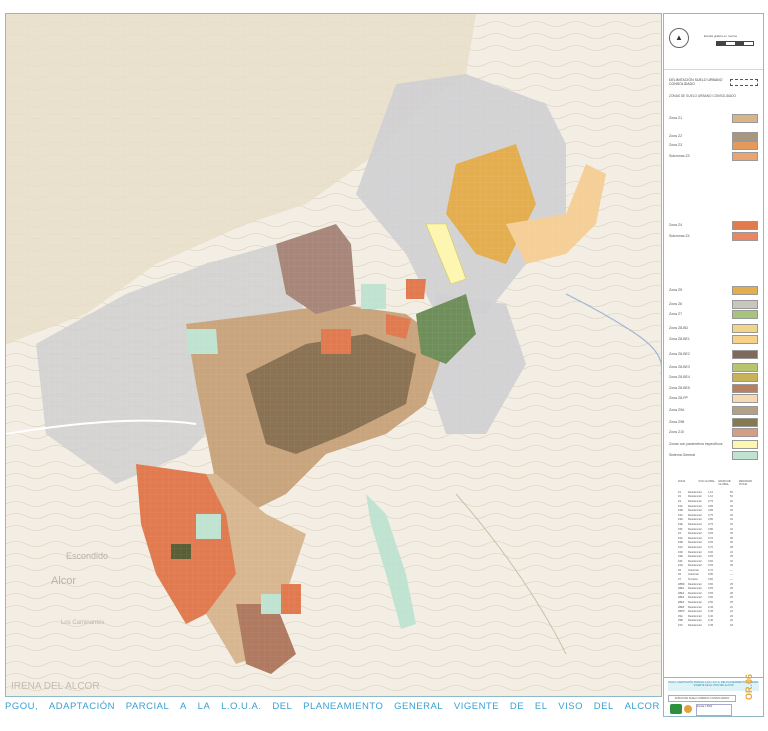 The width and height of the screenshot is (768, 731). Describe the element at coordinates (343, 706) in the screenshot. I see `footer-word: PLANEAMIENTO` at that location.